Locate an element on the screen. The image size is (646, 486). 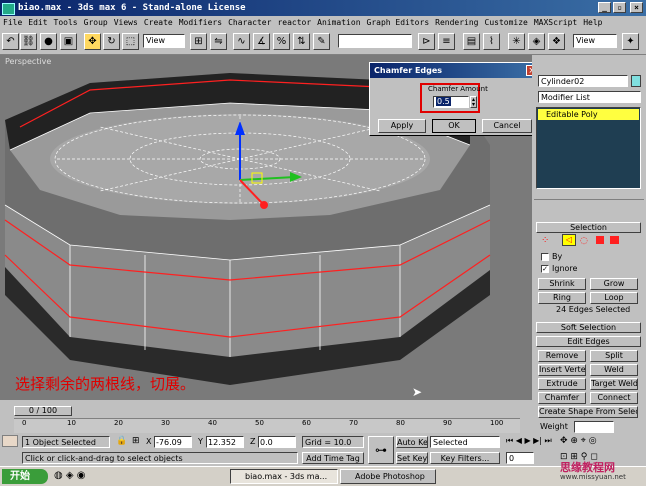
material-editor-icon: ✳ is located at coordinates (516, 41).